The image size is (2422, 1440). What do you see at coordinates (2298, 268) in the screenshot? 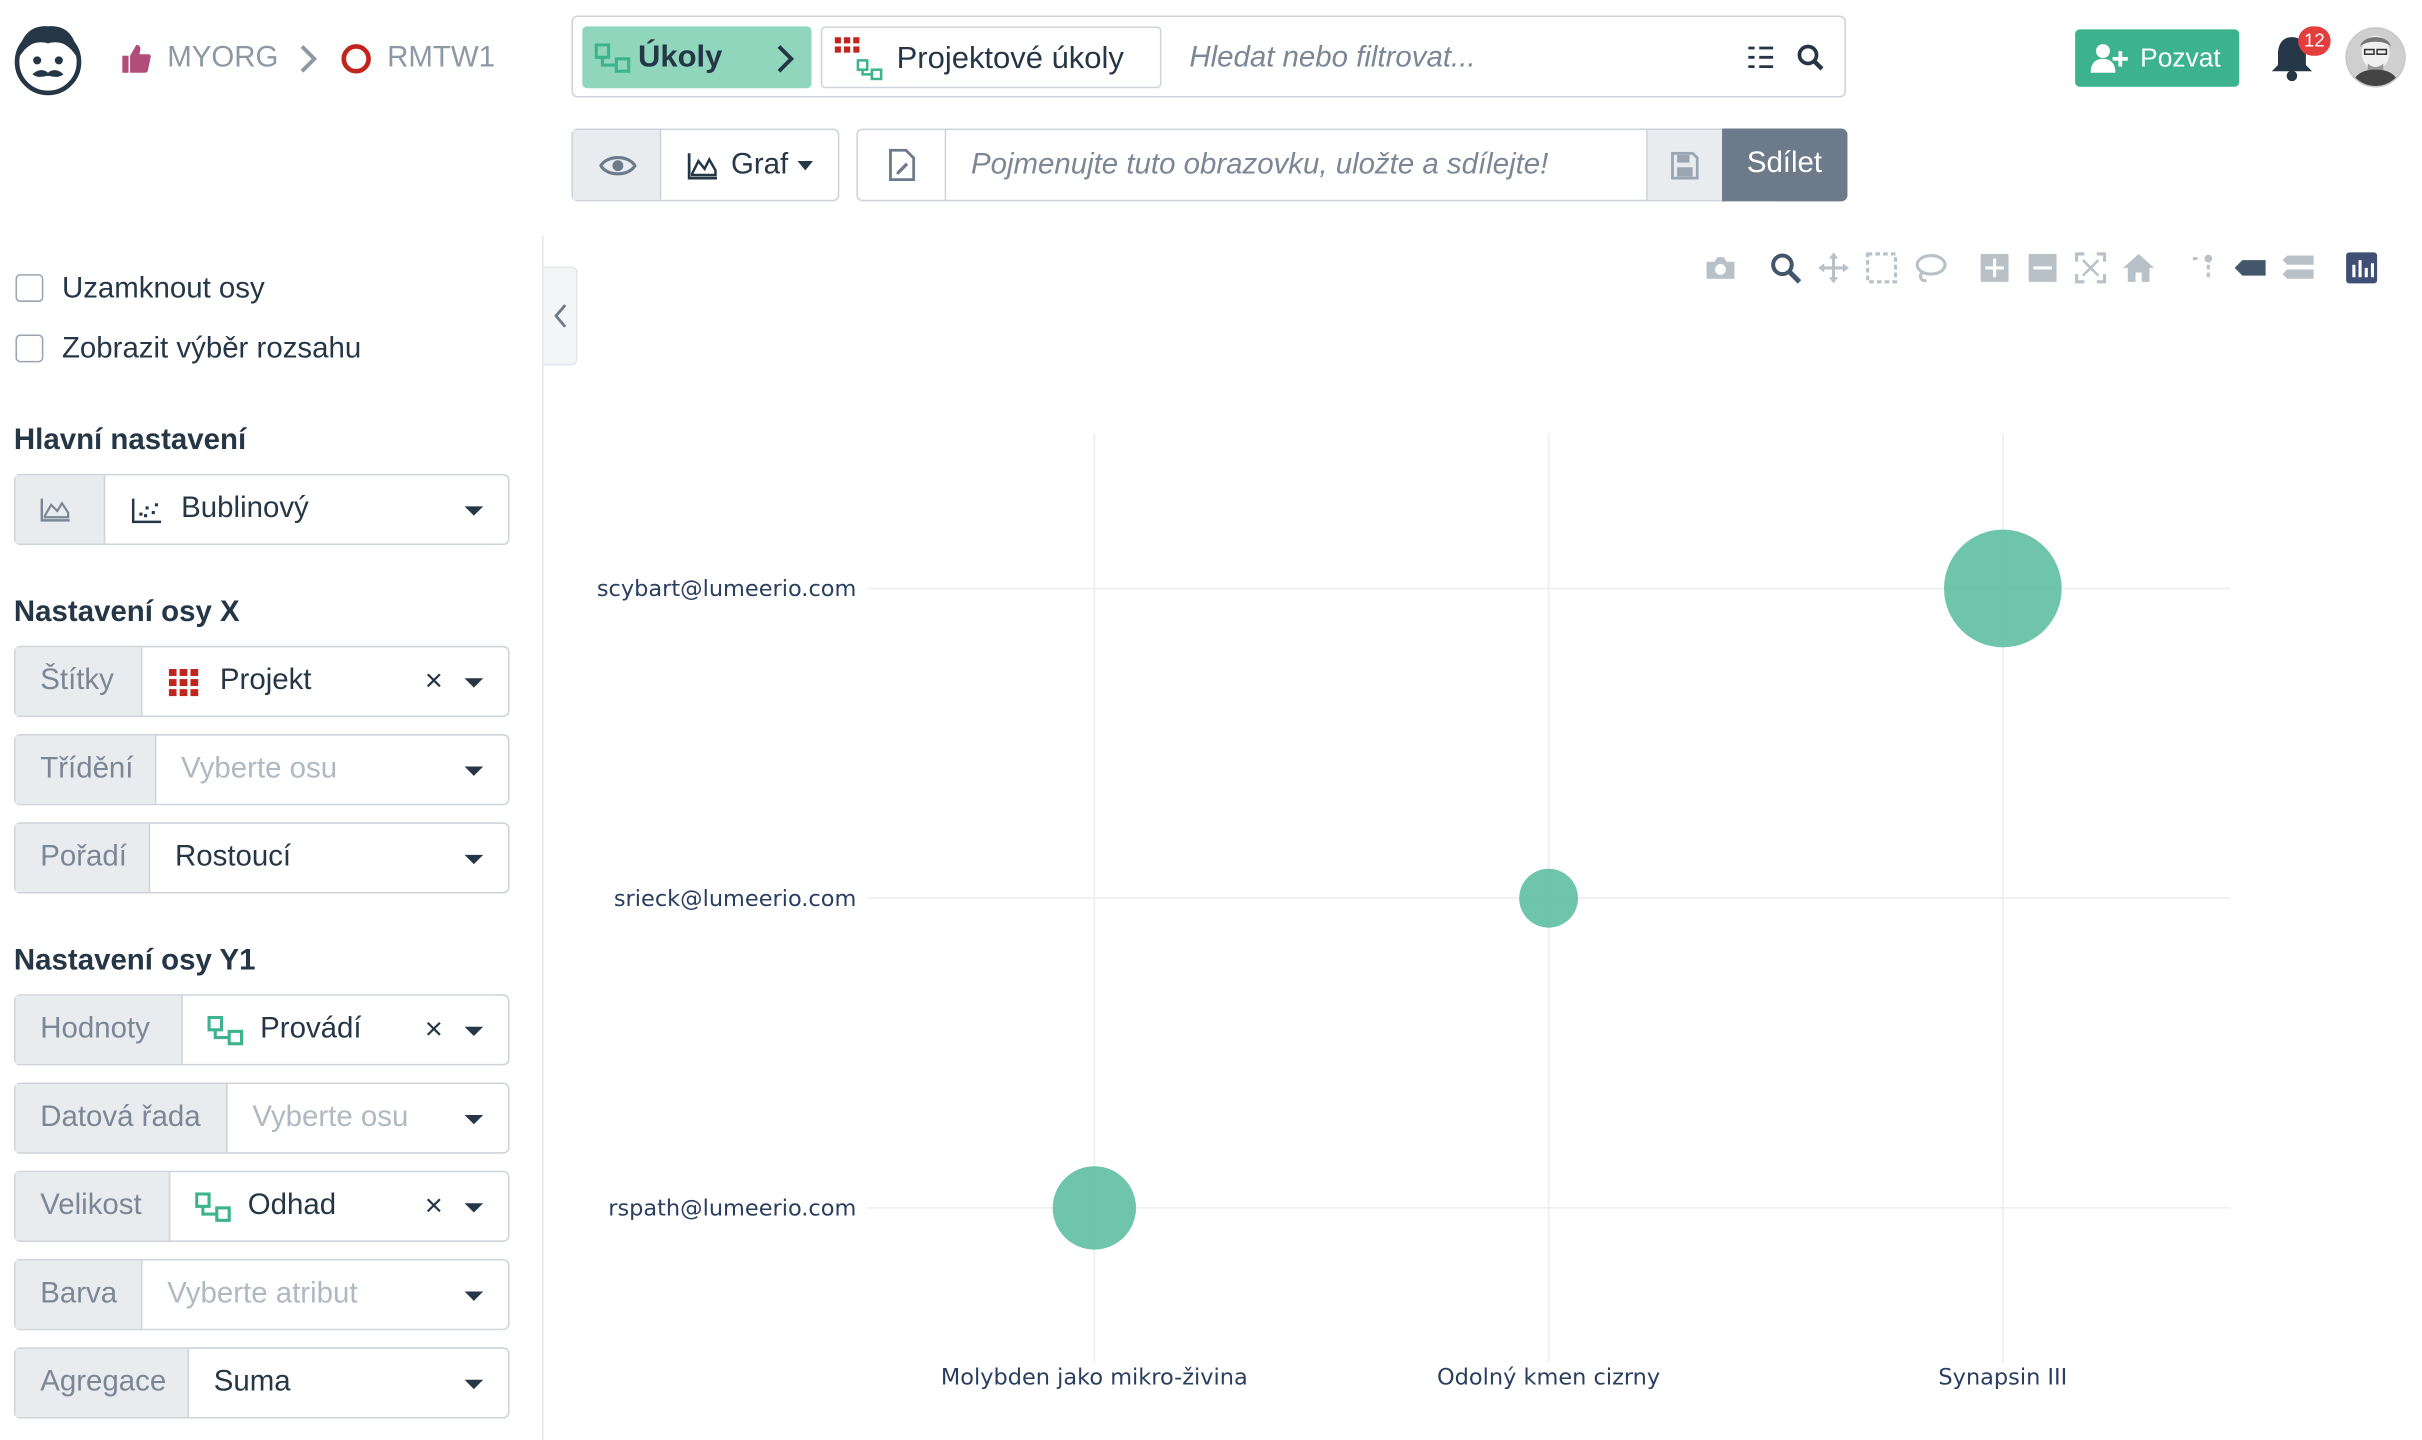
I see `hover-compare-icon` at bounding box center [2298, 268].